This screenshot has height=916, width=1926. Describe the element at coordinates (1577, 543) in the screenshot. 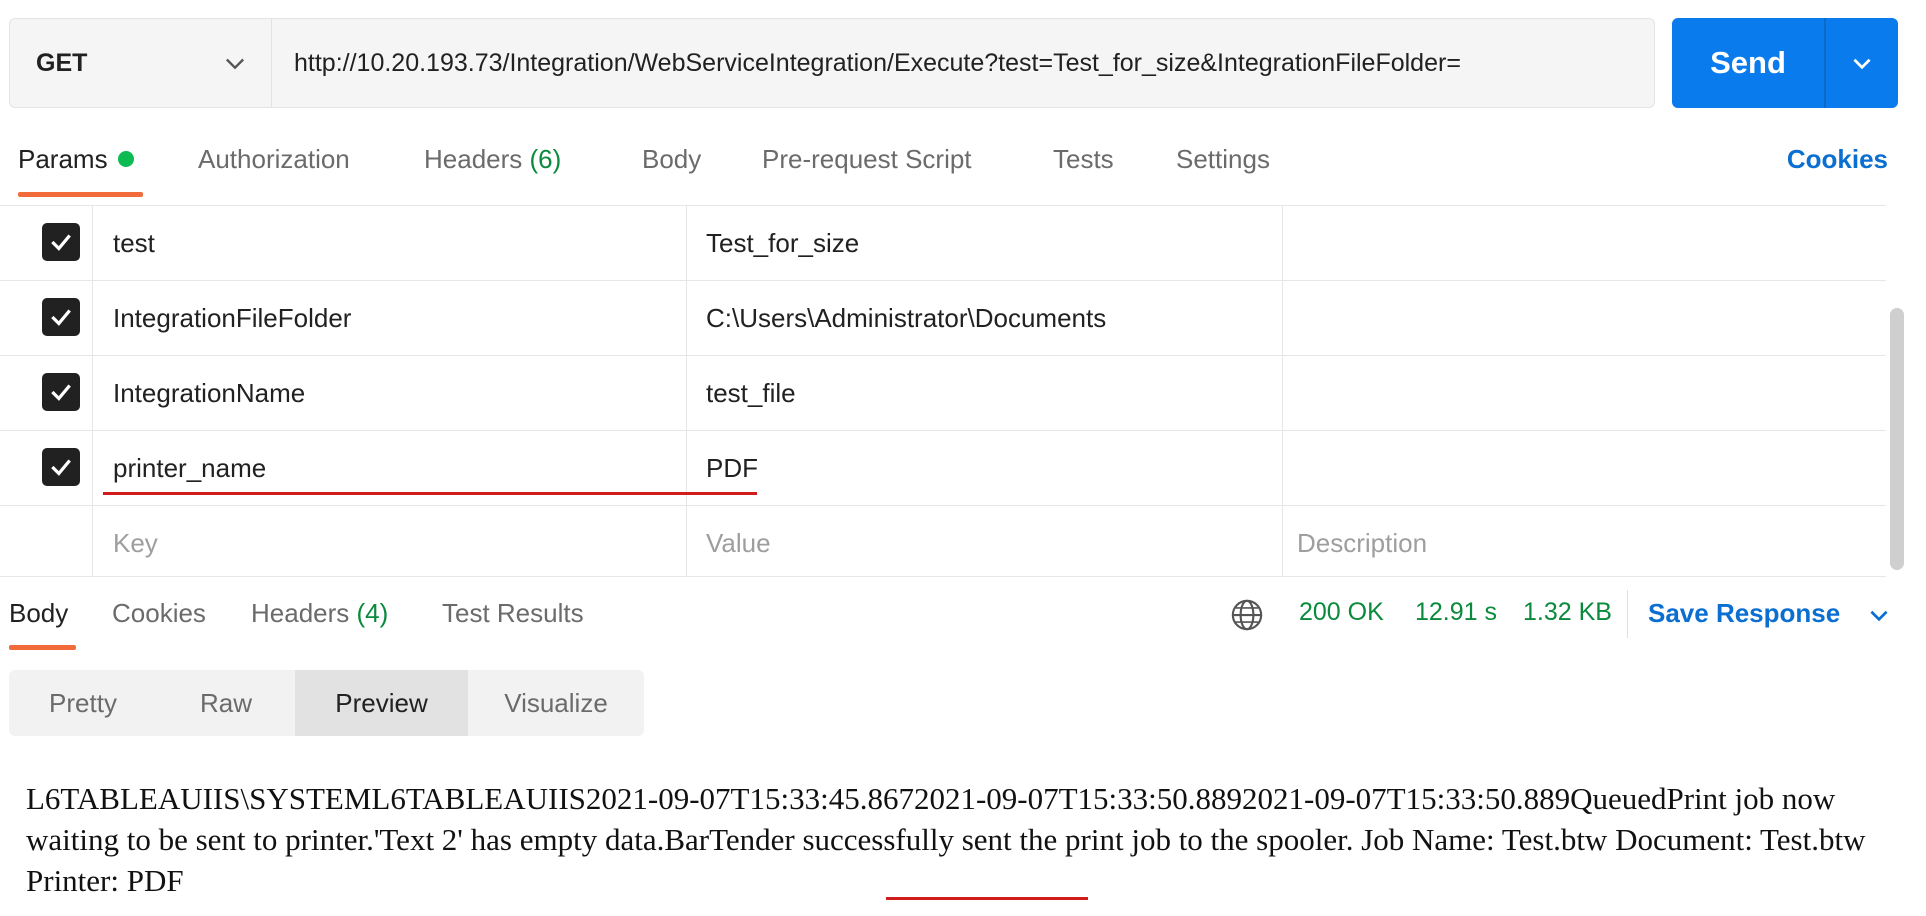

I see `new-description-input: Description` at that location.